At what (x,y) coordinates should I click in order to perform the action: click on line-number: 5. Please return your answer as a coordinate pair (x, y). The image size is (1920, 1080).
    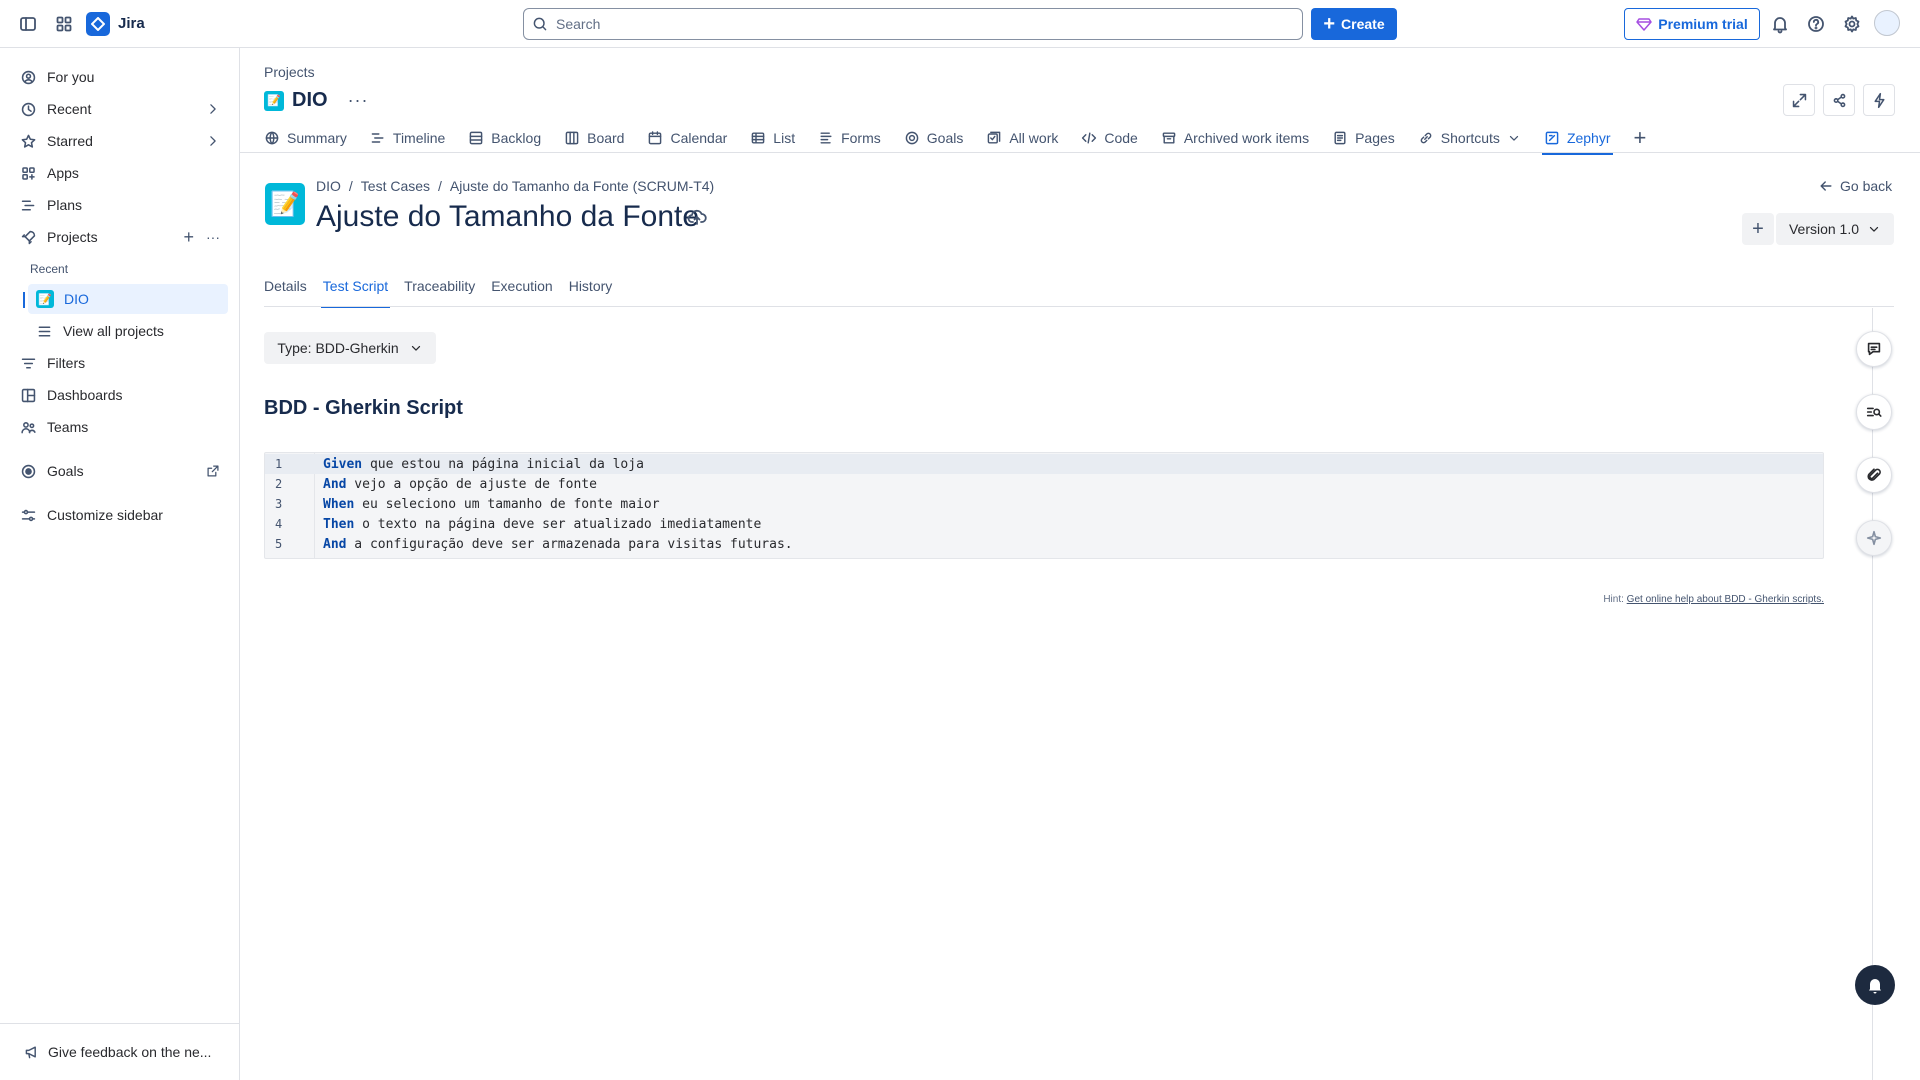
    Looking at the image, I should click on (279, 544).